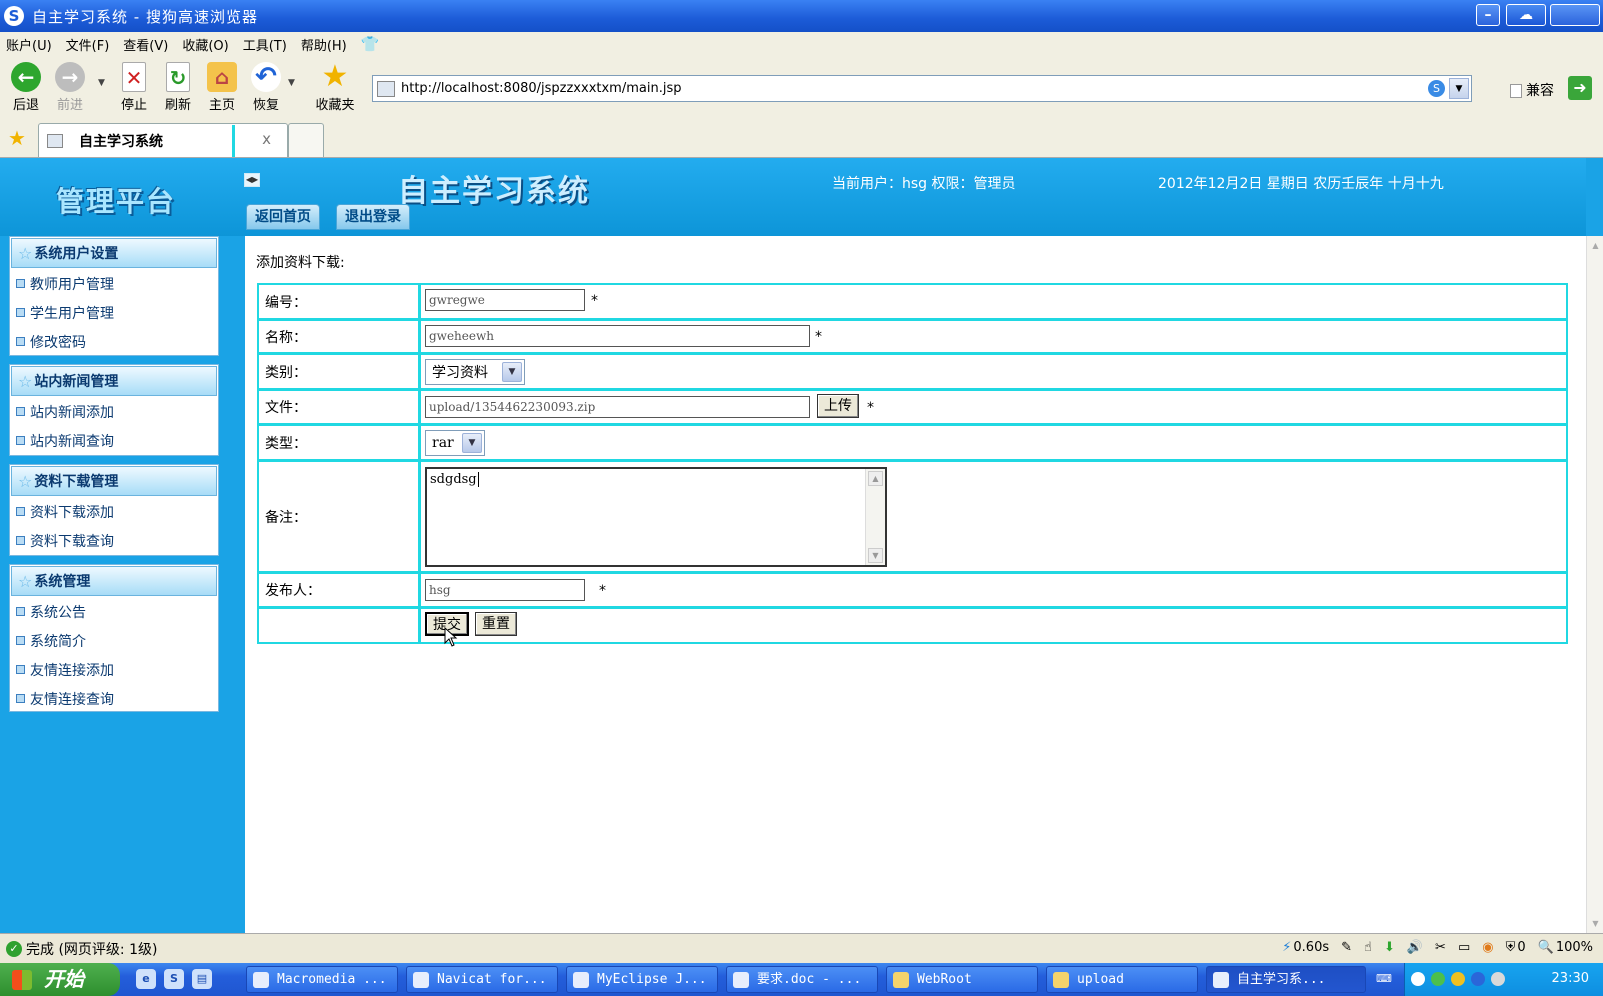 The width and height of the screenshot is (1603, 996). Describe the element at coordinates (72, 284) in the screenshot. I see `sidebar-item-label: 教师用户管理` at that location.